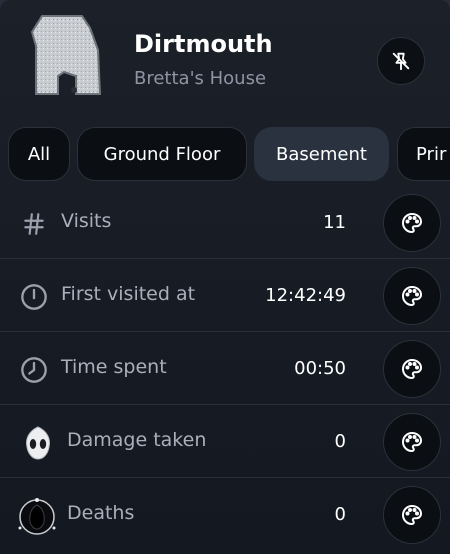  Describe the element at coordinates (34, 297) in the screenshot. I see `clock-alert-icon` at that location.